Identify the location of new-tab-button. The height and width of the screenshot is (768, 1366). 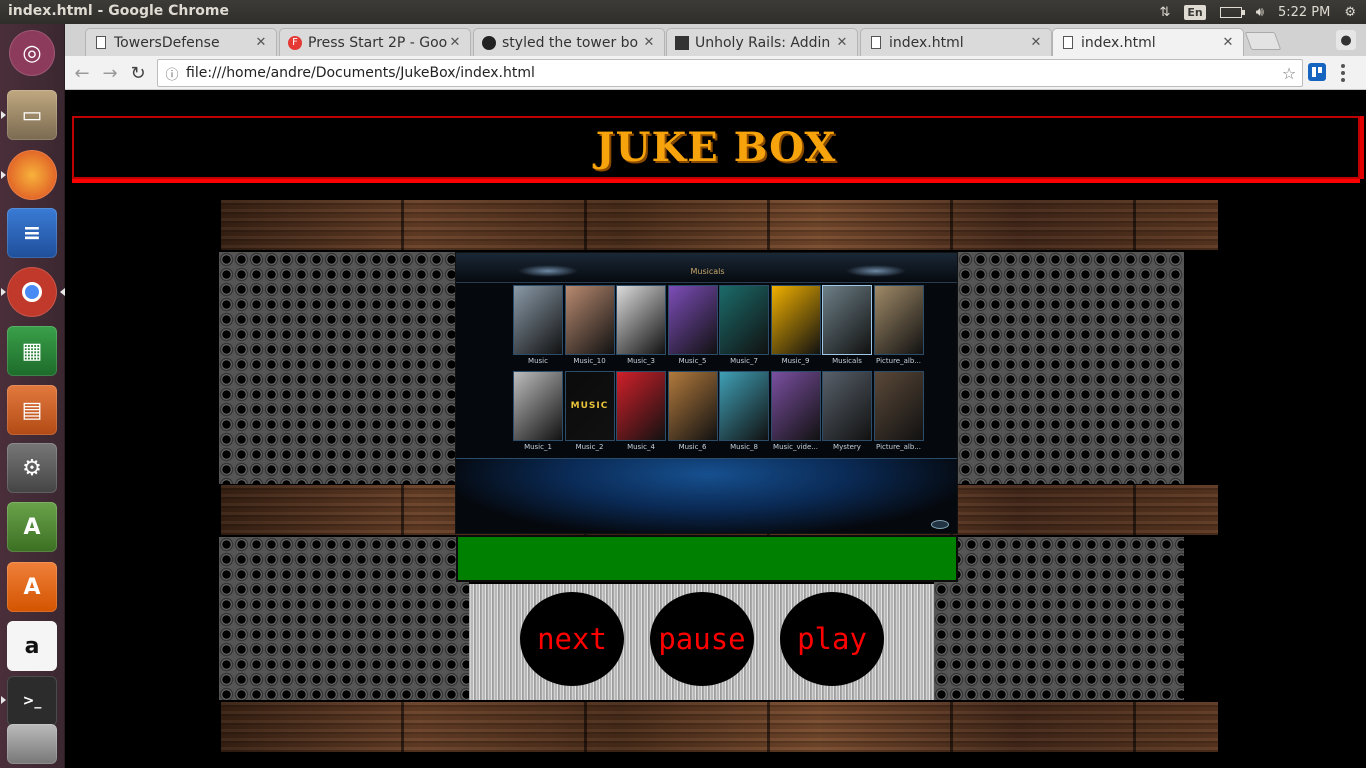
(1263, 41).